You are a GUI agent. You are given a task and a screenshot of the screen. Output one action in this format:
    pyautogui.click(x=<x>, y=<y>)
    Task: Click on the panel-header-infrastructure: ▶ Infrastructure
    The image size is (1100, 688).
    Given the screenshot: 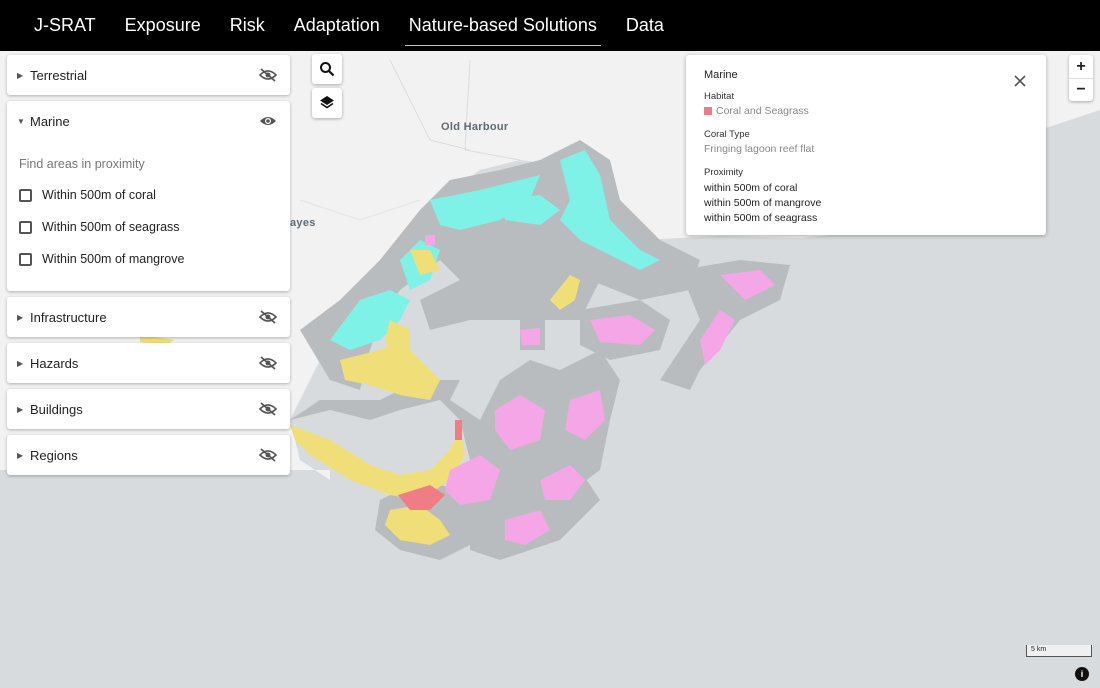 What is the action you would take?
    pyautogui.click(x=148, y=317)
    